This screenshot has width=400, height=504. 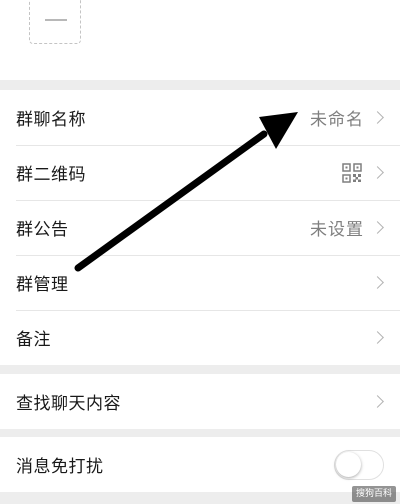 I want to click on mute-section: 消息免打扰, so click(x=200, y=464).